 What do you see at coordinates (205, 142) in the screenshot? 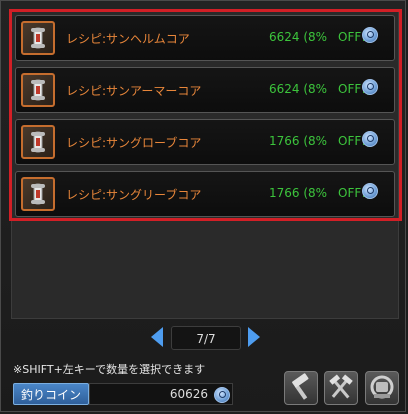
I see `list-item: レシピ:サングローブコア 1766 (8% OFF!)` at bounding box center [205, 142].